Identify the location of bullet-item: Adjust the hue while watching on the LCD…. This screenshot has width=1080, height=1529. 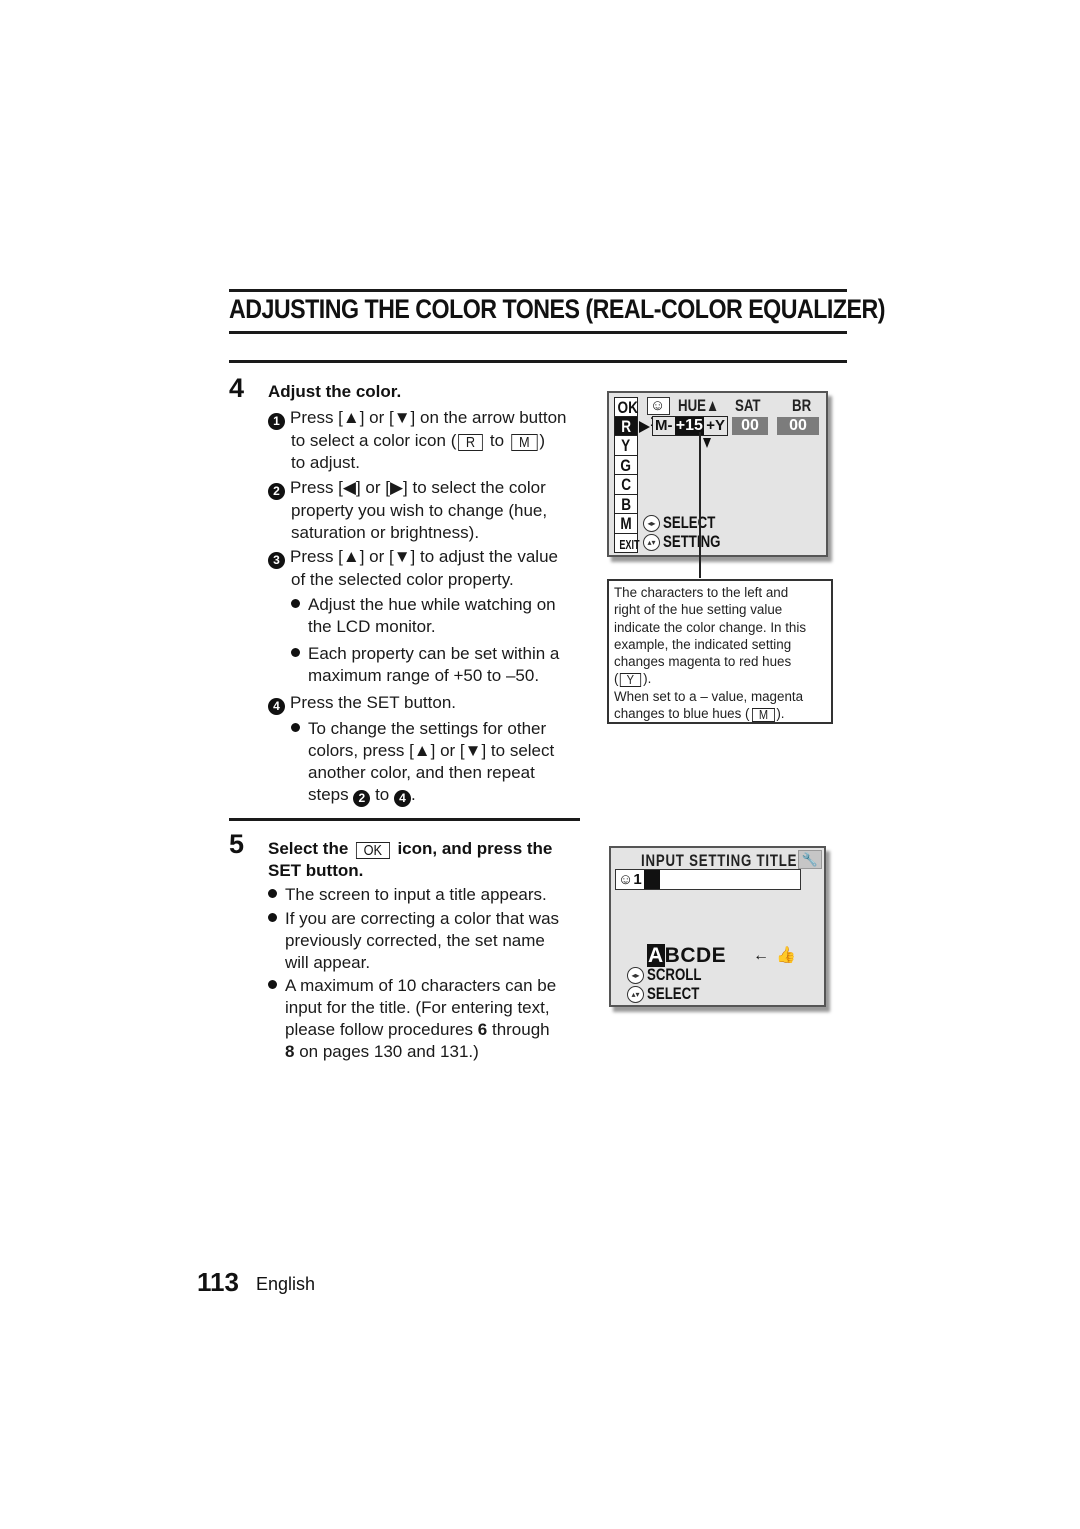
(423, 616).